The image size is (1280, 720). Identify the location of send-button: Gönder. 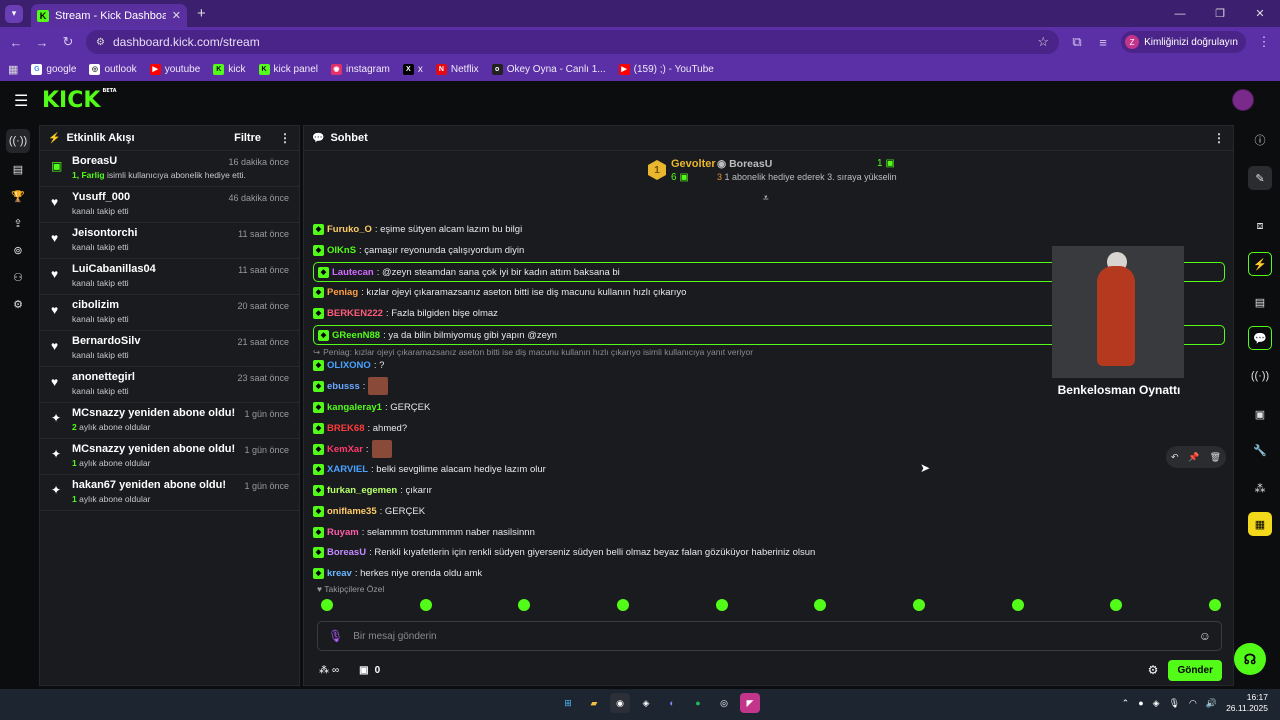
(1195, 670).